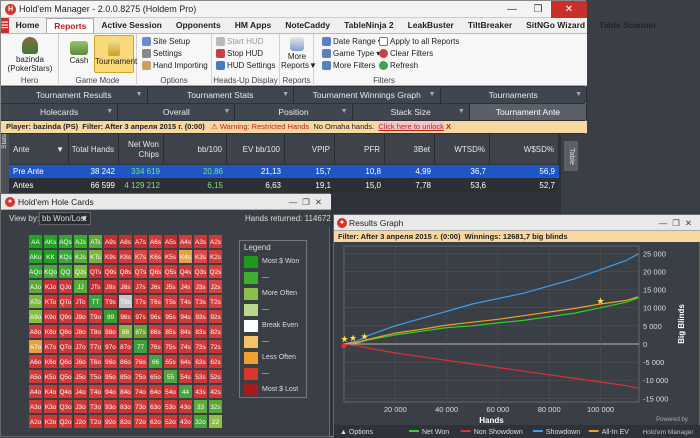  I want to click on hand-cell: Q3o, so click(65, 406).